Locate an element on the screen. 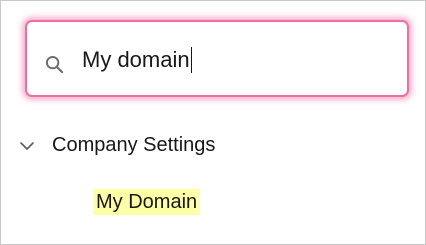 This screenshot has width=426, height=245. tree-item-my-domain: My Domain is located at coordinates (147, 202).